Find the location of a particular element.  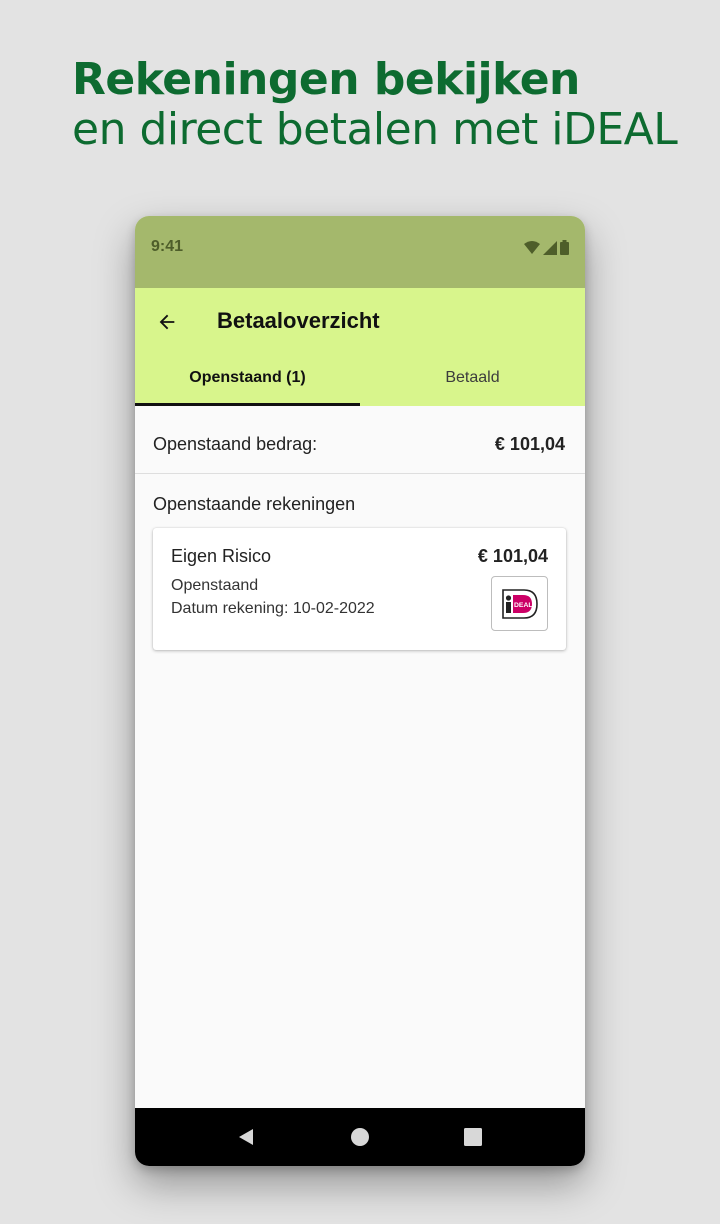

app-bar: Betaaloverzicht Openstaand (1) Betaald is located at coordinates (360, 347).